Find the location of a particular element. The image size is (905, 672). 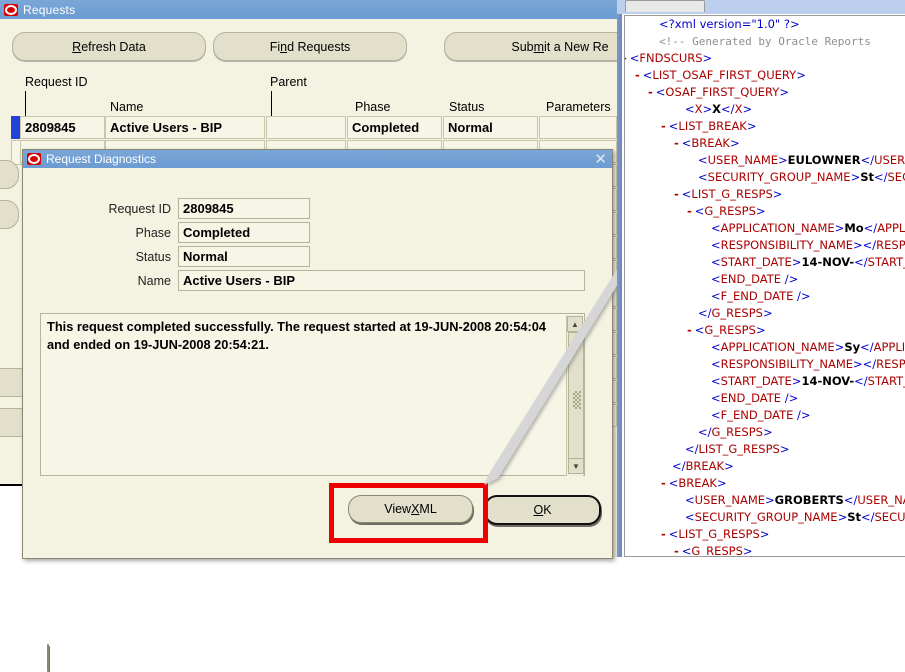

requests-titlebar: Requests is located at coordinates (308, 9).